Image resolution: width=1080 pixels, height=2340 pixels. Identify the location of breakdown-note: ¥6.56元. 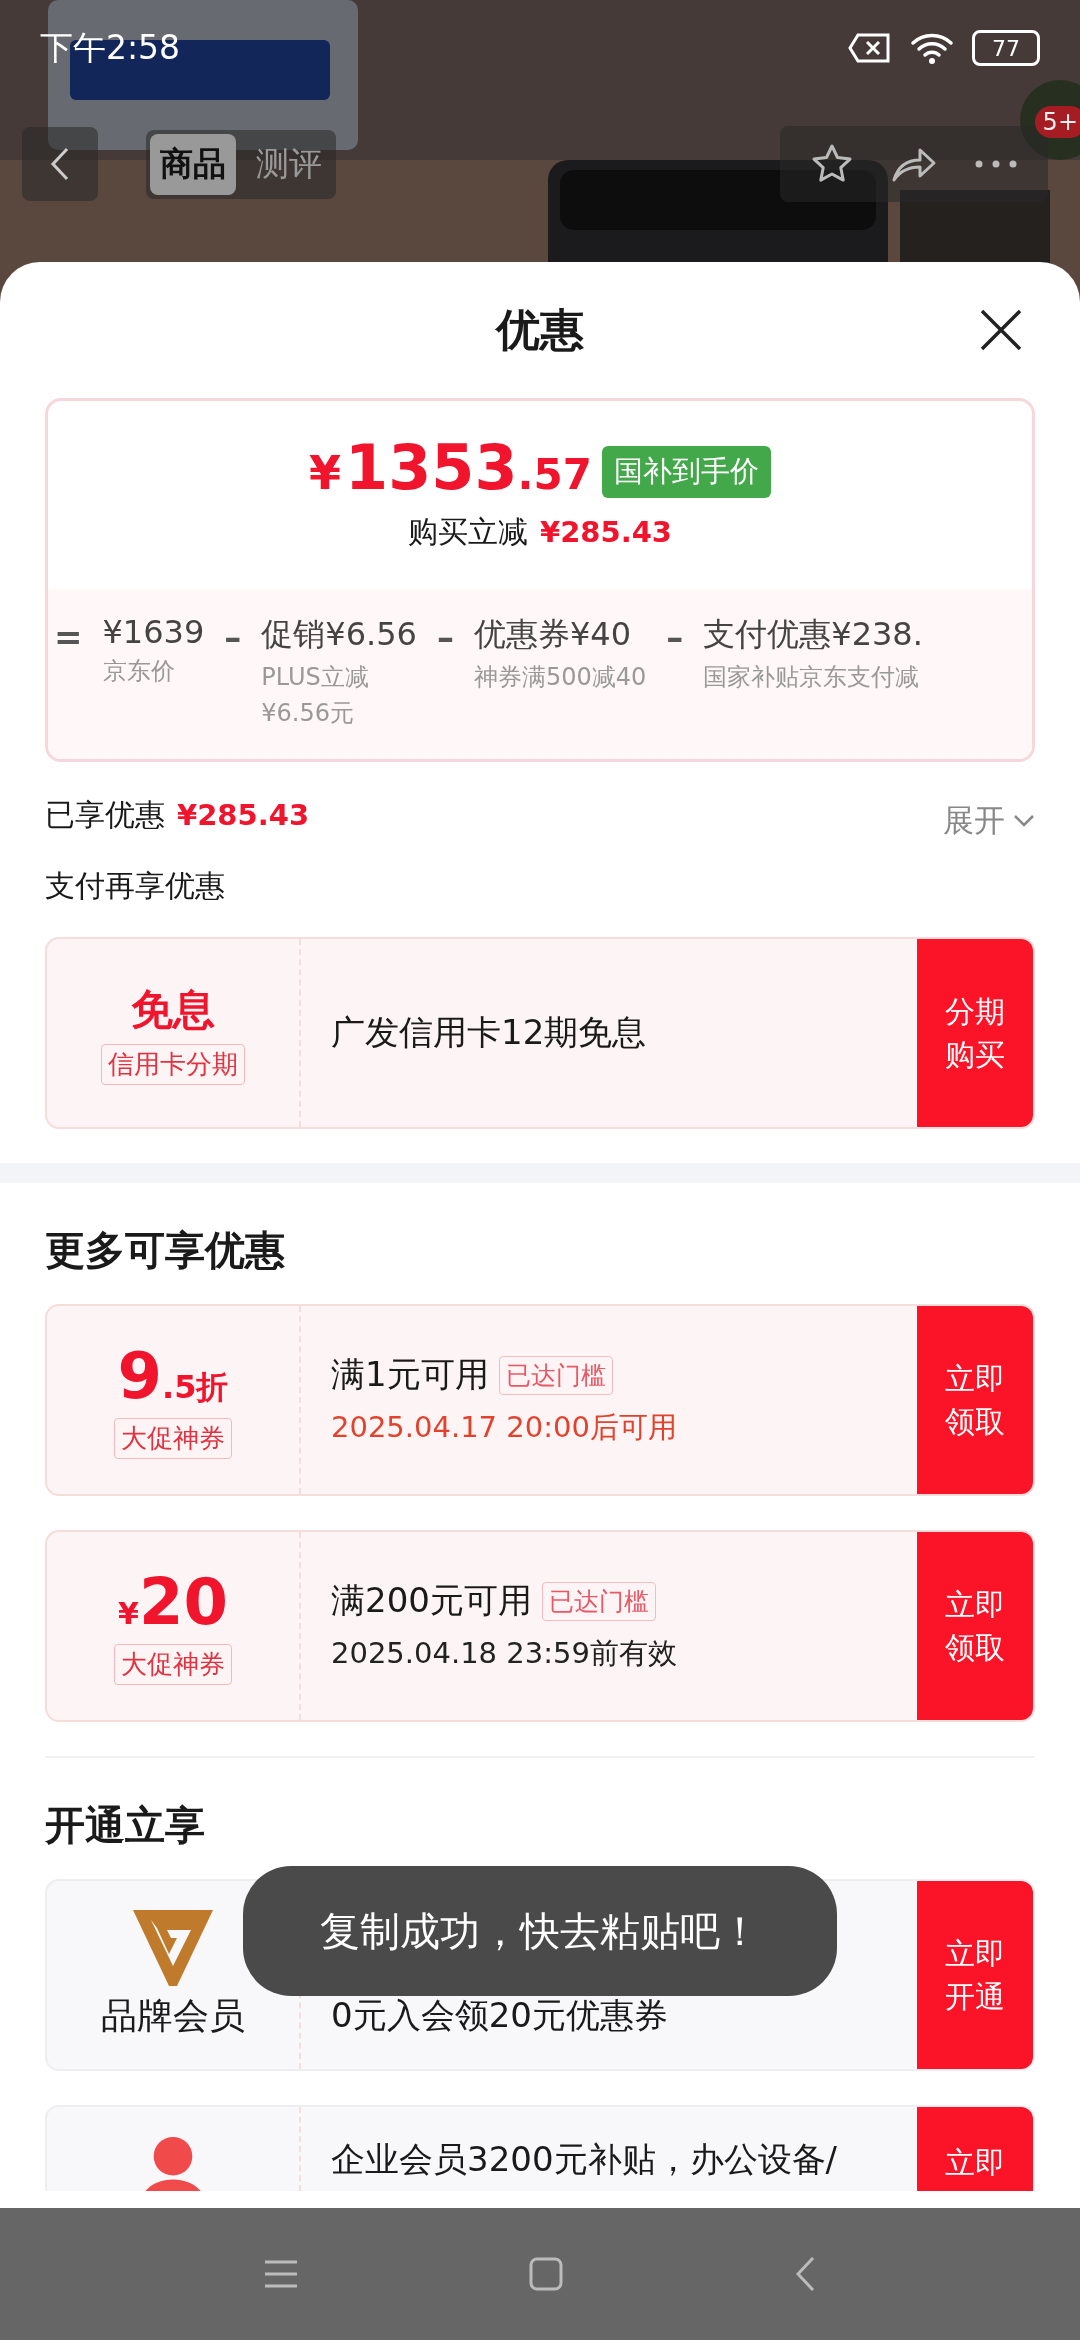
(308, 713).